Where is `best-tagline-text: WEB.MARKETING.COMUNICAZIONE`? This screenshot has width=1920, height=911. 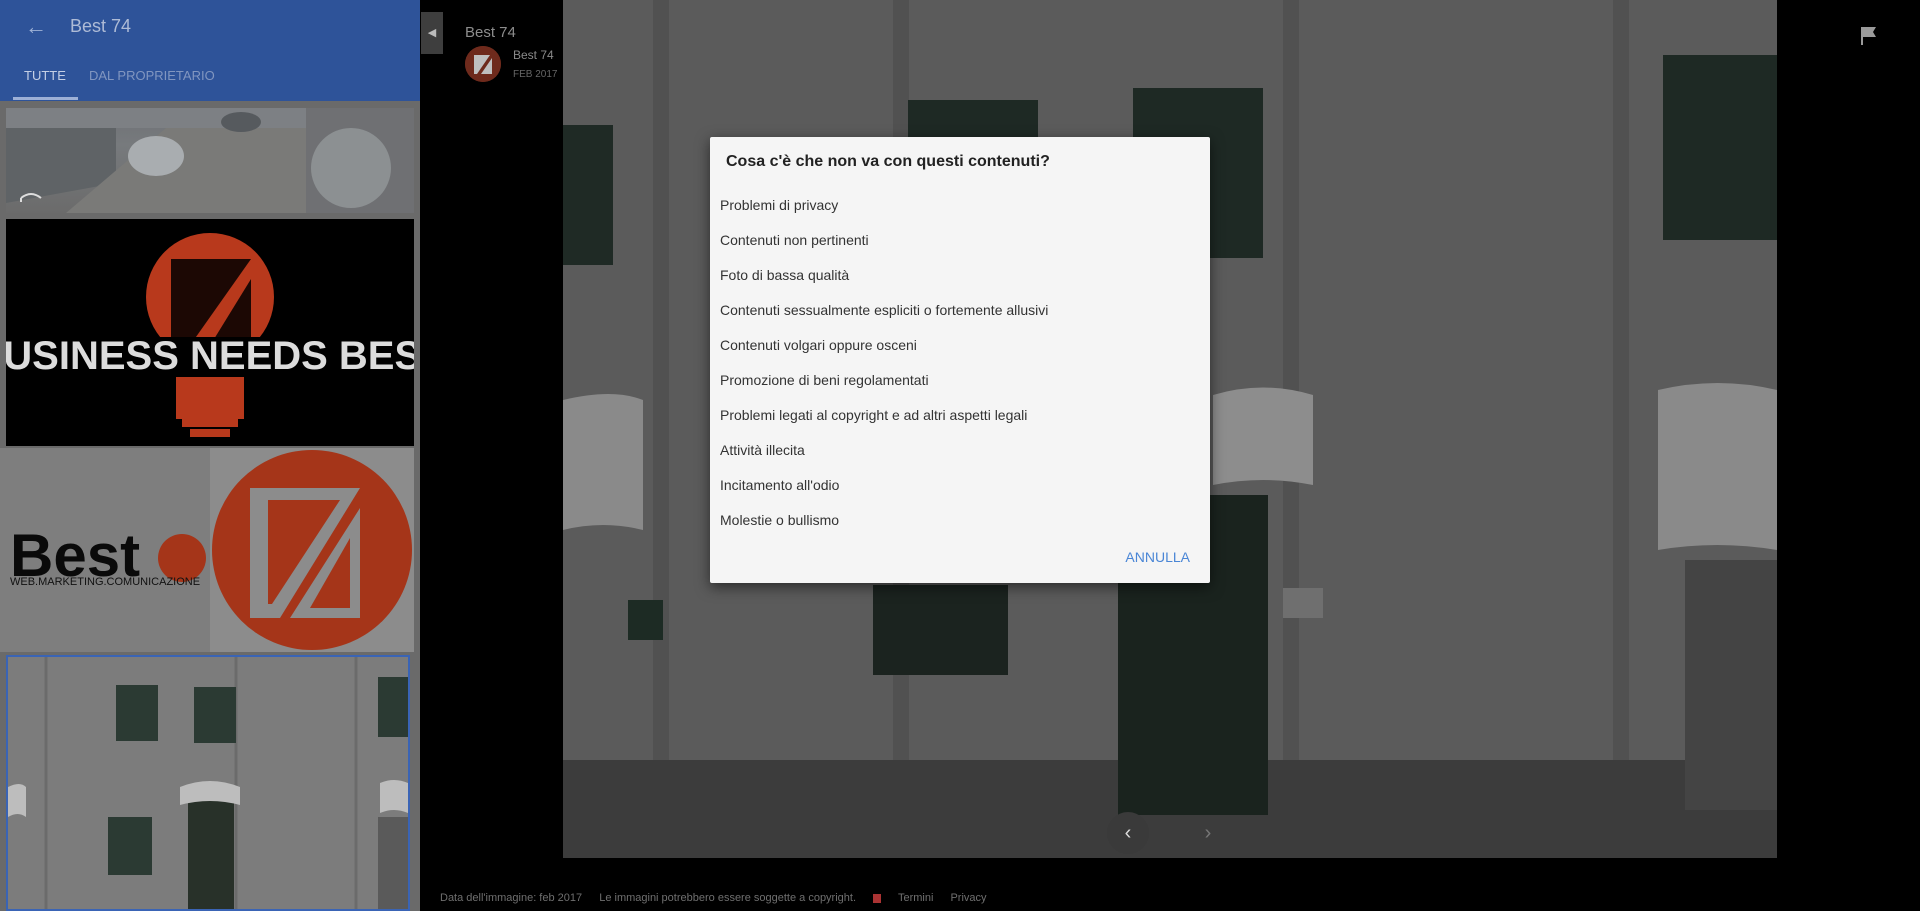
best-tagline-text: WEB.MARKETING.COMUNICAZIONE is located at coordinates (105, 582).